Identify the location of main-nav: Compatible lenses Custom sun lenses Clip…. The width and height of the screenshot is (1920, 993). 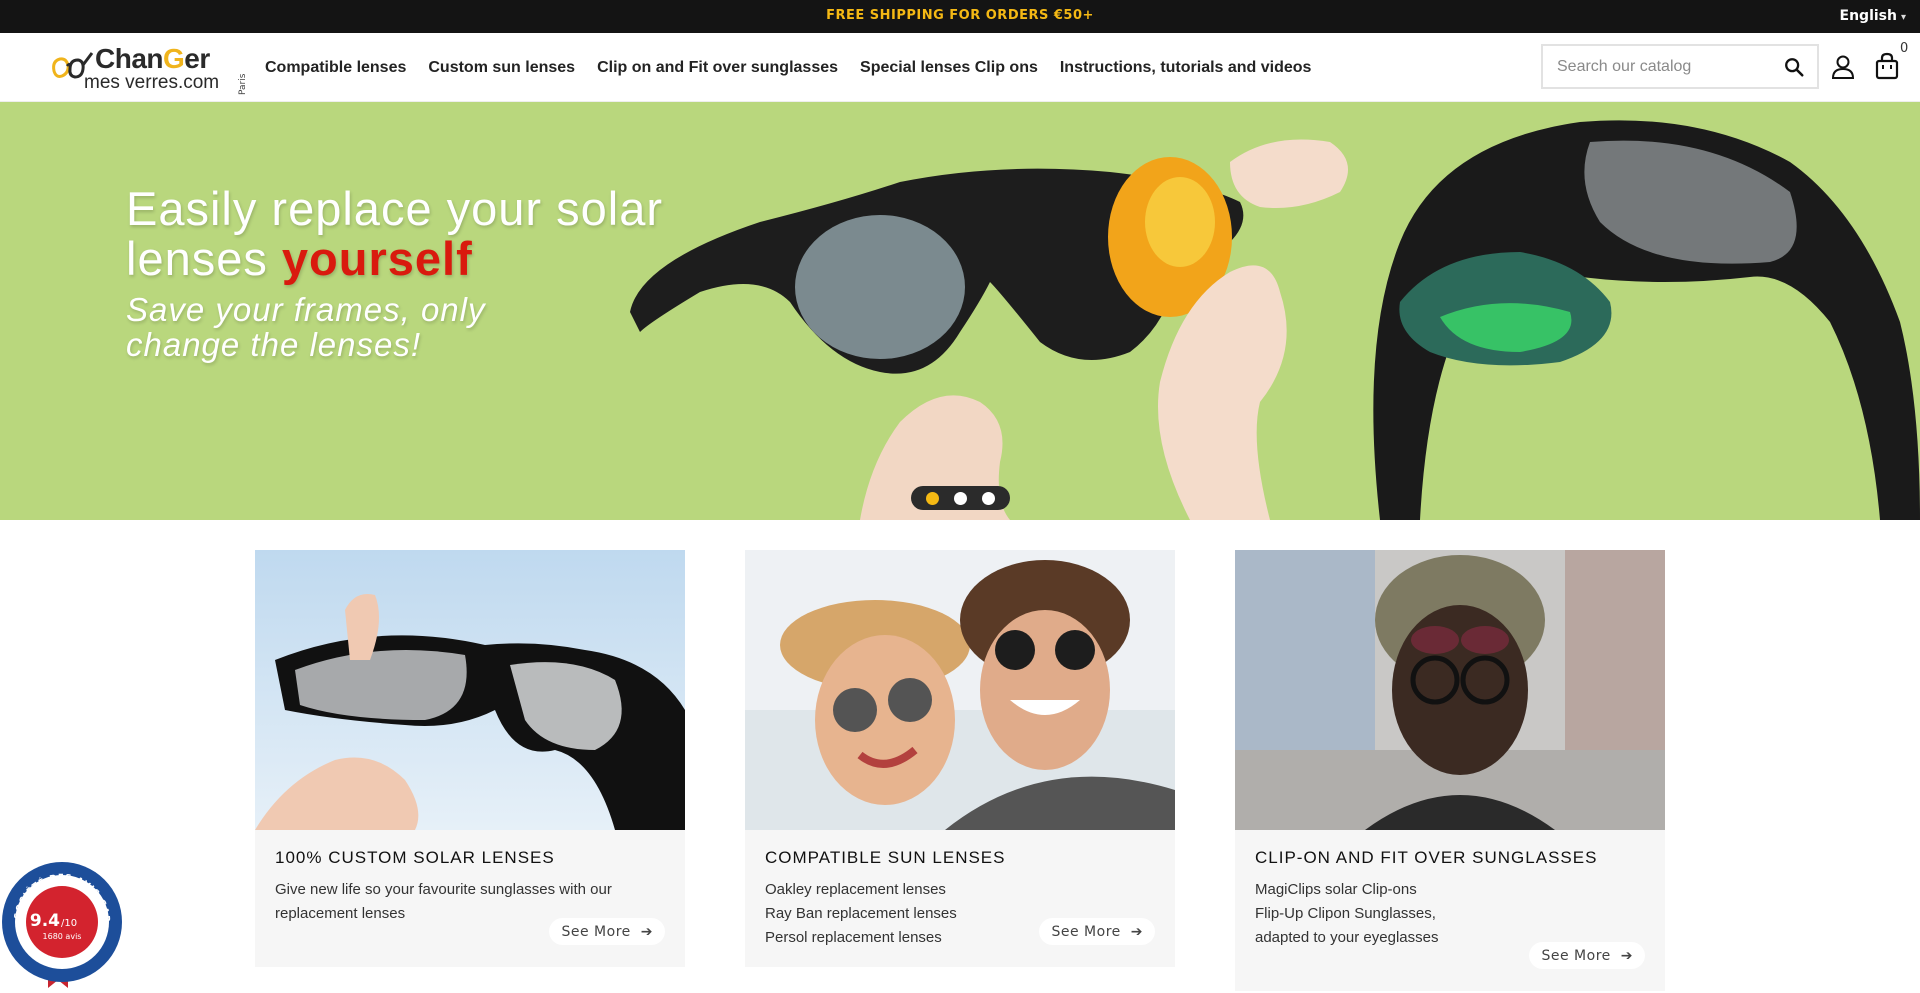
(799, 68).